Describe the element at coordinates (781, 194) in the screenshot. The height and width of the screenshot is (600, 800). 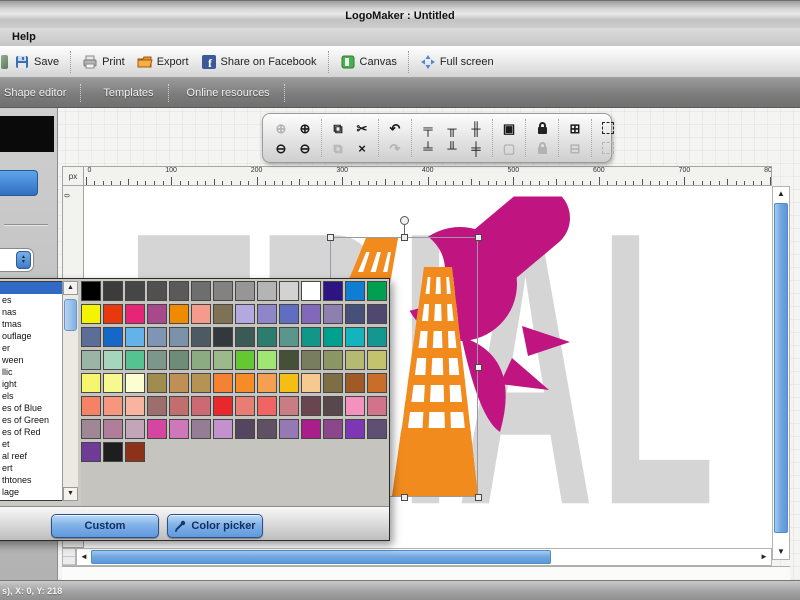
I see `scroll-up-arrow: ▲` at that location.